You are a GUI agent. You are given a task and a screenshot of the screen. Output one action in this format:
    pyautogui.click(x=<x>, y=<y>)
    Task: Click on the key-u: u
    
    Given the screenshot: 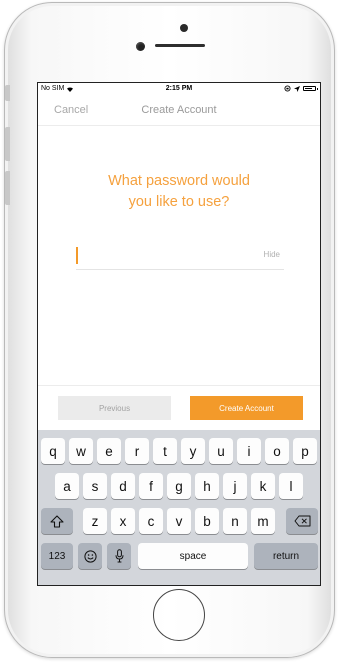 What is the action you would take?
    pyautogui.click(x=221, y=451)
    